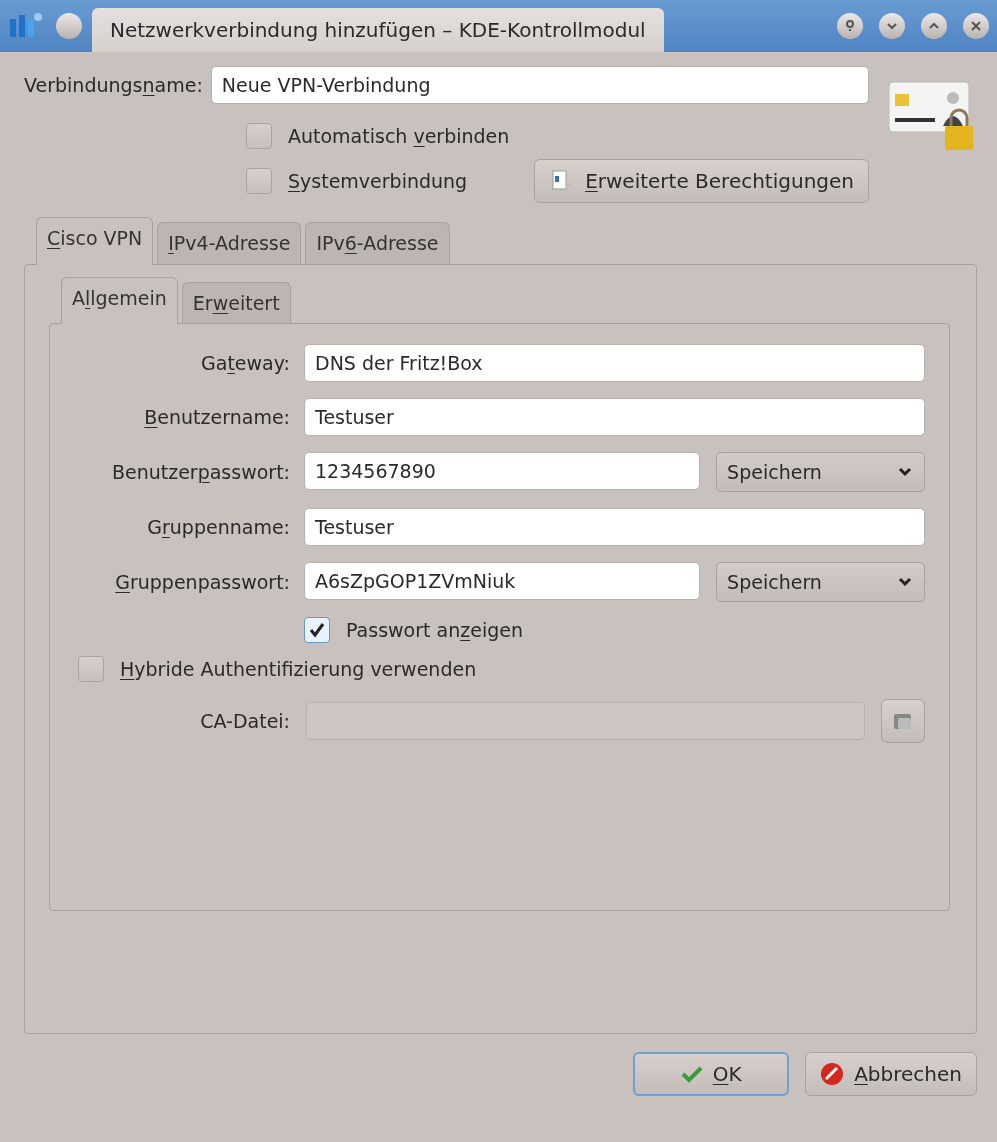  Describe the element at coordinates (502, 581) in the screenshot. I see `text-field: A6sZpGOP1ZVmNiuk` at that location.